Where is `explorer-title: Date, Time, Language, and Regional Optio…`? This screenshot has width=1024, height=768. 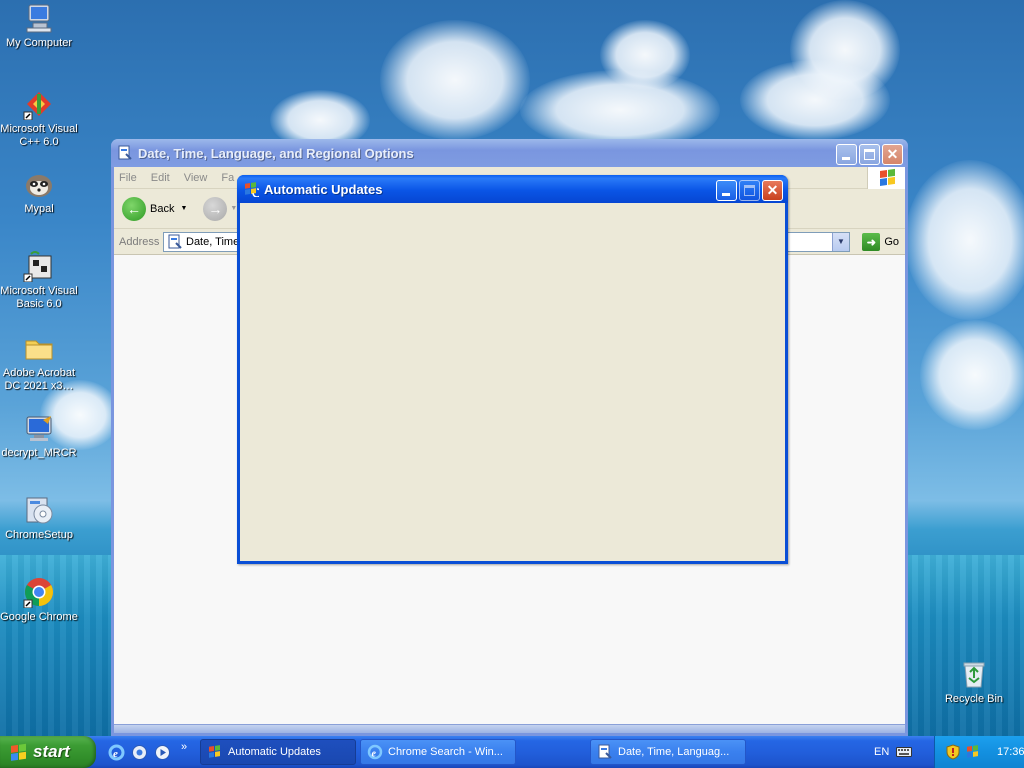
explorer-title: Date, Time, Language, and Regional Optio… is located at coordinates (276, 153).